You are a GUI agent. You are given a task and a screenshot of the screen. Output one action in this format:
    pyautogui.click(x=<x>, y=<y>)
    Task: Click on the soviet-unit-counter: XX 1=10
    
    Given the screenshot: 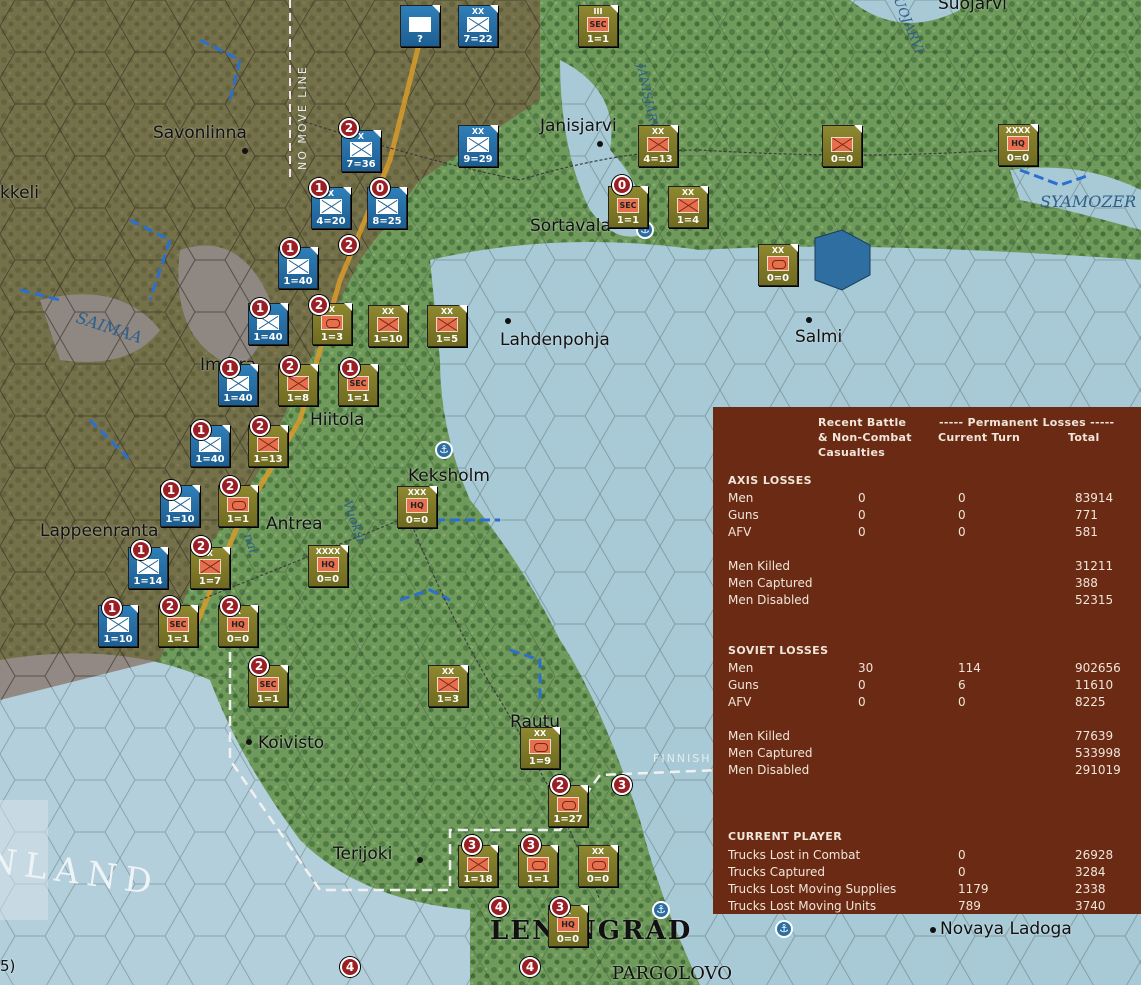 What is the action you would take?
    pyautogui.click(x=388, y=326)
    